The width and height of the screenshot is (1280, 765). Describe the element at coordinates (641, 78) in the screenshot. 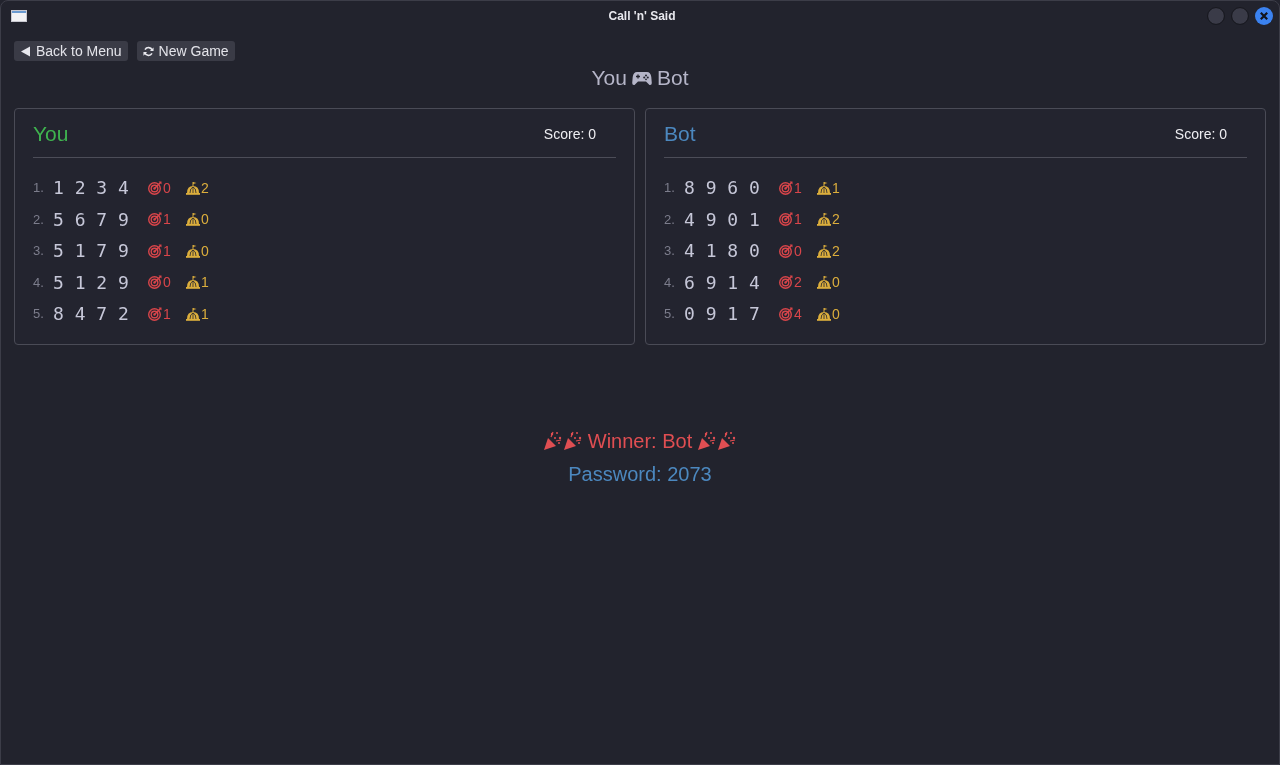

I see `gamepad-icon` at that location.